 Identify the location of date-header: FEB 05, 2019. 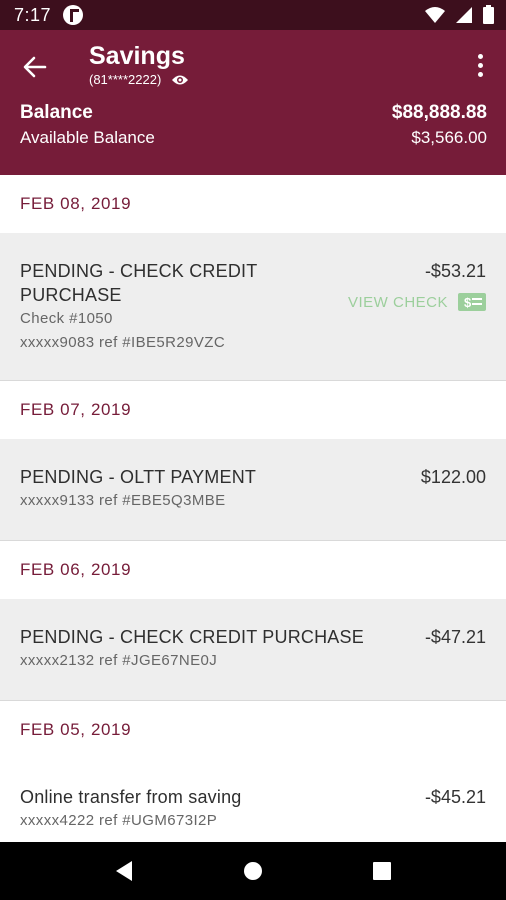
(253, 730).